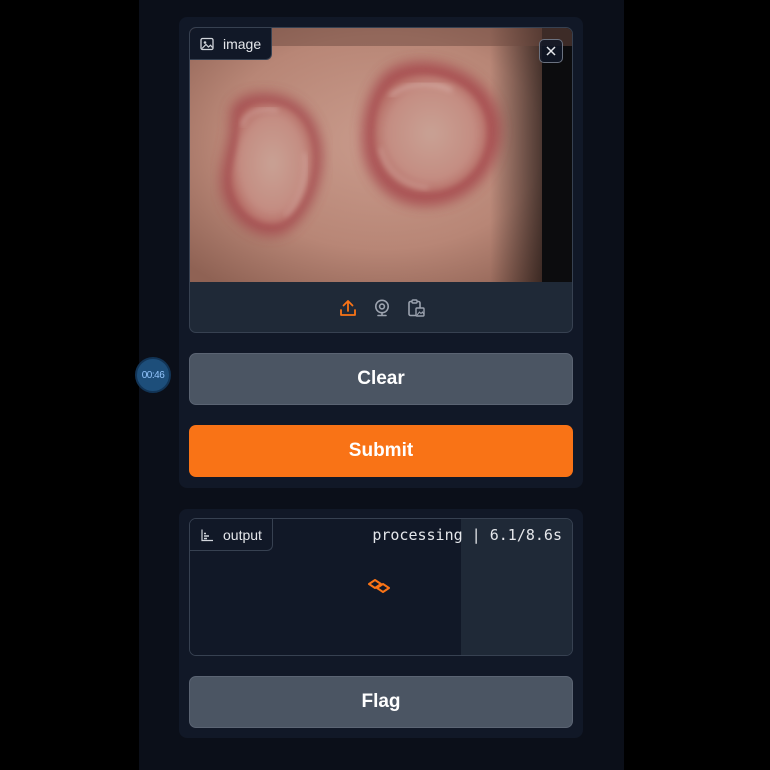  Describe the element at coordinates (242, 43) in the screenshot. I see `image-label-text: image` at that location.